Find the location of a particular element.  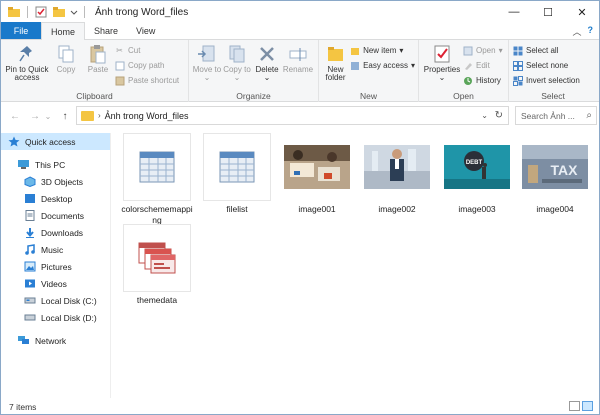

file-name: image002 is located at coordinates (397, 209).